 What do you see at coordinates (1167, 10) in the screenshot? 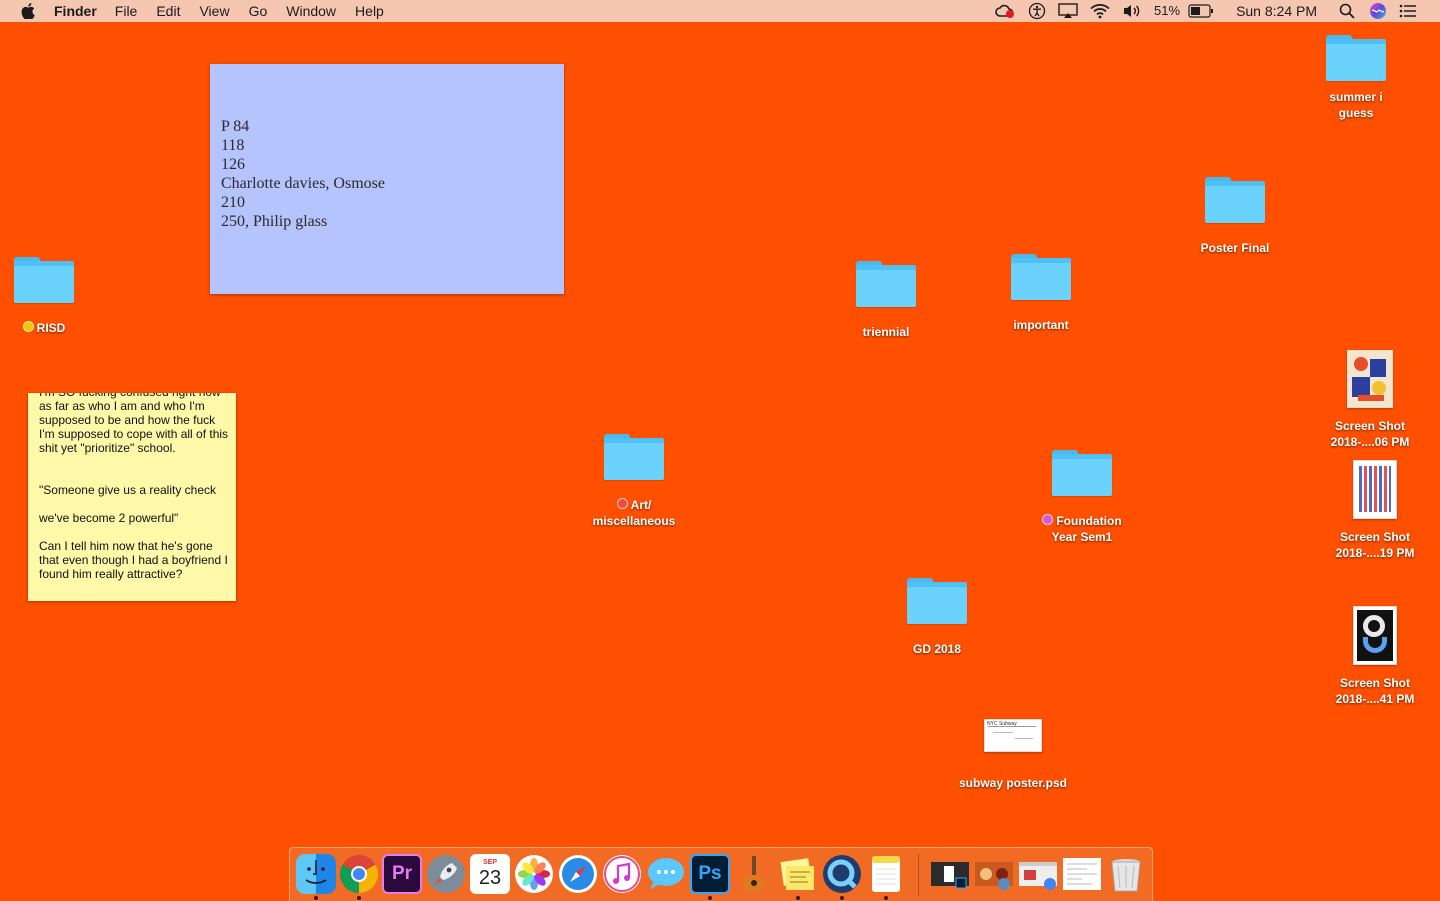
I see `battery-percent: 51%` at bounding box center [1167, 10].